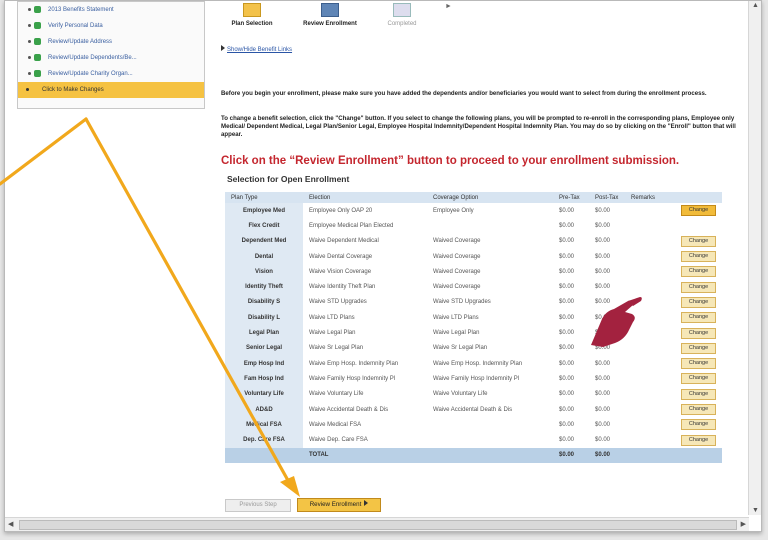 Image resolution: width=768 pixels, height=540 pixels. What do you see at coordinates (264, 409) in the screenshot?
I see `plan-type-cell: AD&D` at bounding box center [264, 409].